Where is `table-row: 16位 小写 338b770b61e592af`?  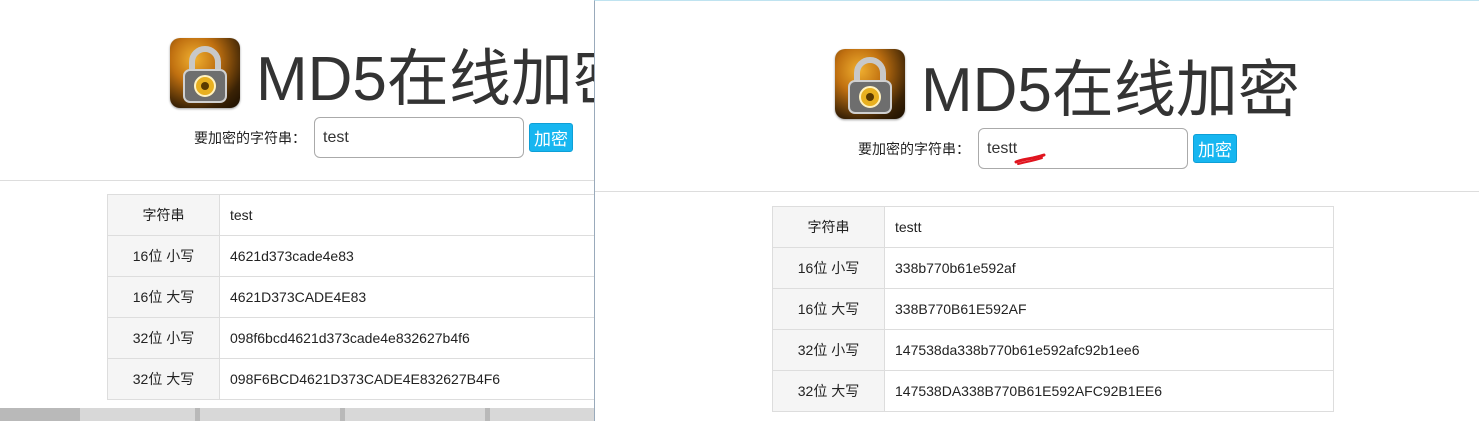 table-row: 16位 小写 338b770b61e592af is located at coordinates (1053, 268).